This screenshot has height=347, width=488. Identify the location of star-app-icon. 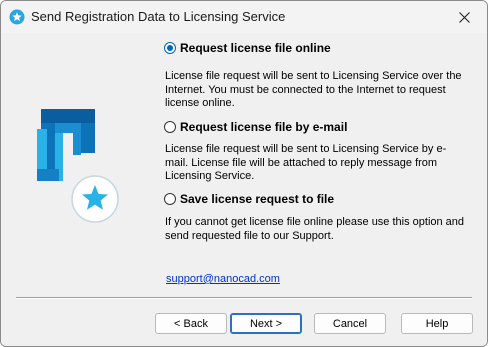
(17, 17).